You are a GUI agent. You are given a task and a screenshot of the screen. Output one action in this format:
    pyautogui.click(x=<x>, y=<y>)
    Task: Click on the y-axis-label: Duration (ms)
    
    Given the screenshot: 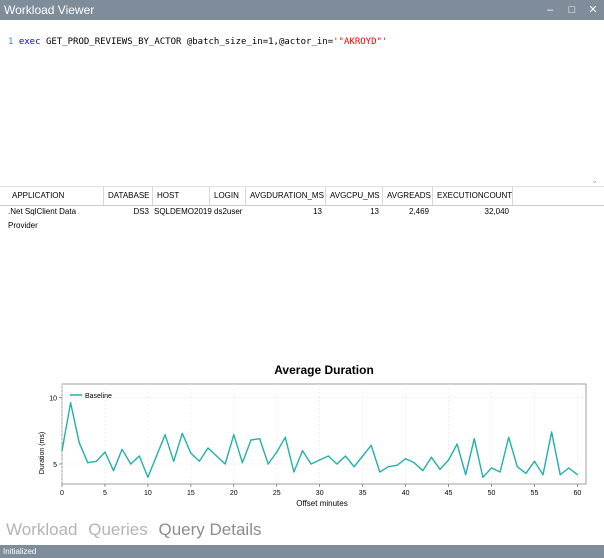 What is the action you would take?
    pyautogui.click(x=42, y=453)
    